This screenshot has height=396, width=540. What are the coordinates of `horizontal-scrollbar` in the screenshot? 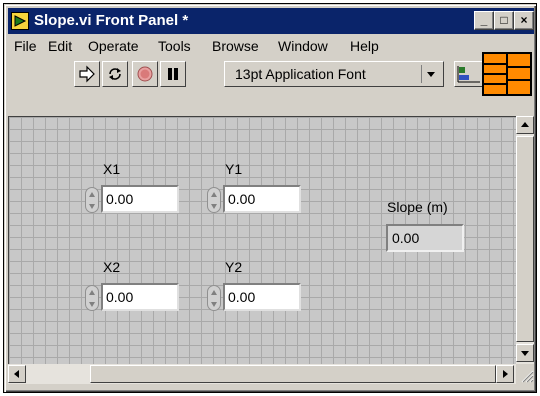 It's located at (262, 374).